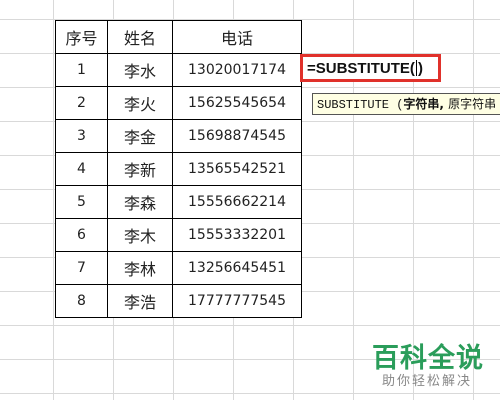  Describe the element at coordinates (81, 169) in the screenshot. I see `cell-number: 4` at that location.